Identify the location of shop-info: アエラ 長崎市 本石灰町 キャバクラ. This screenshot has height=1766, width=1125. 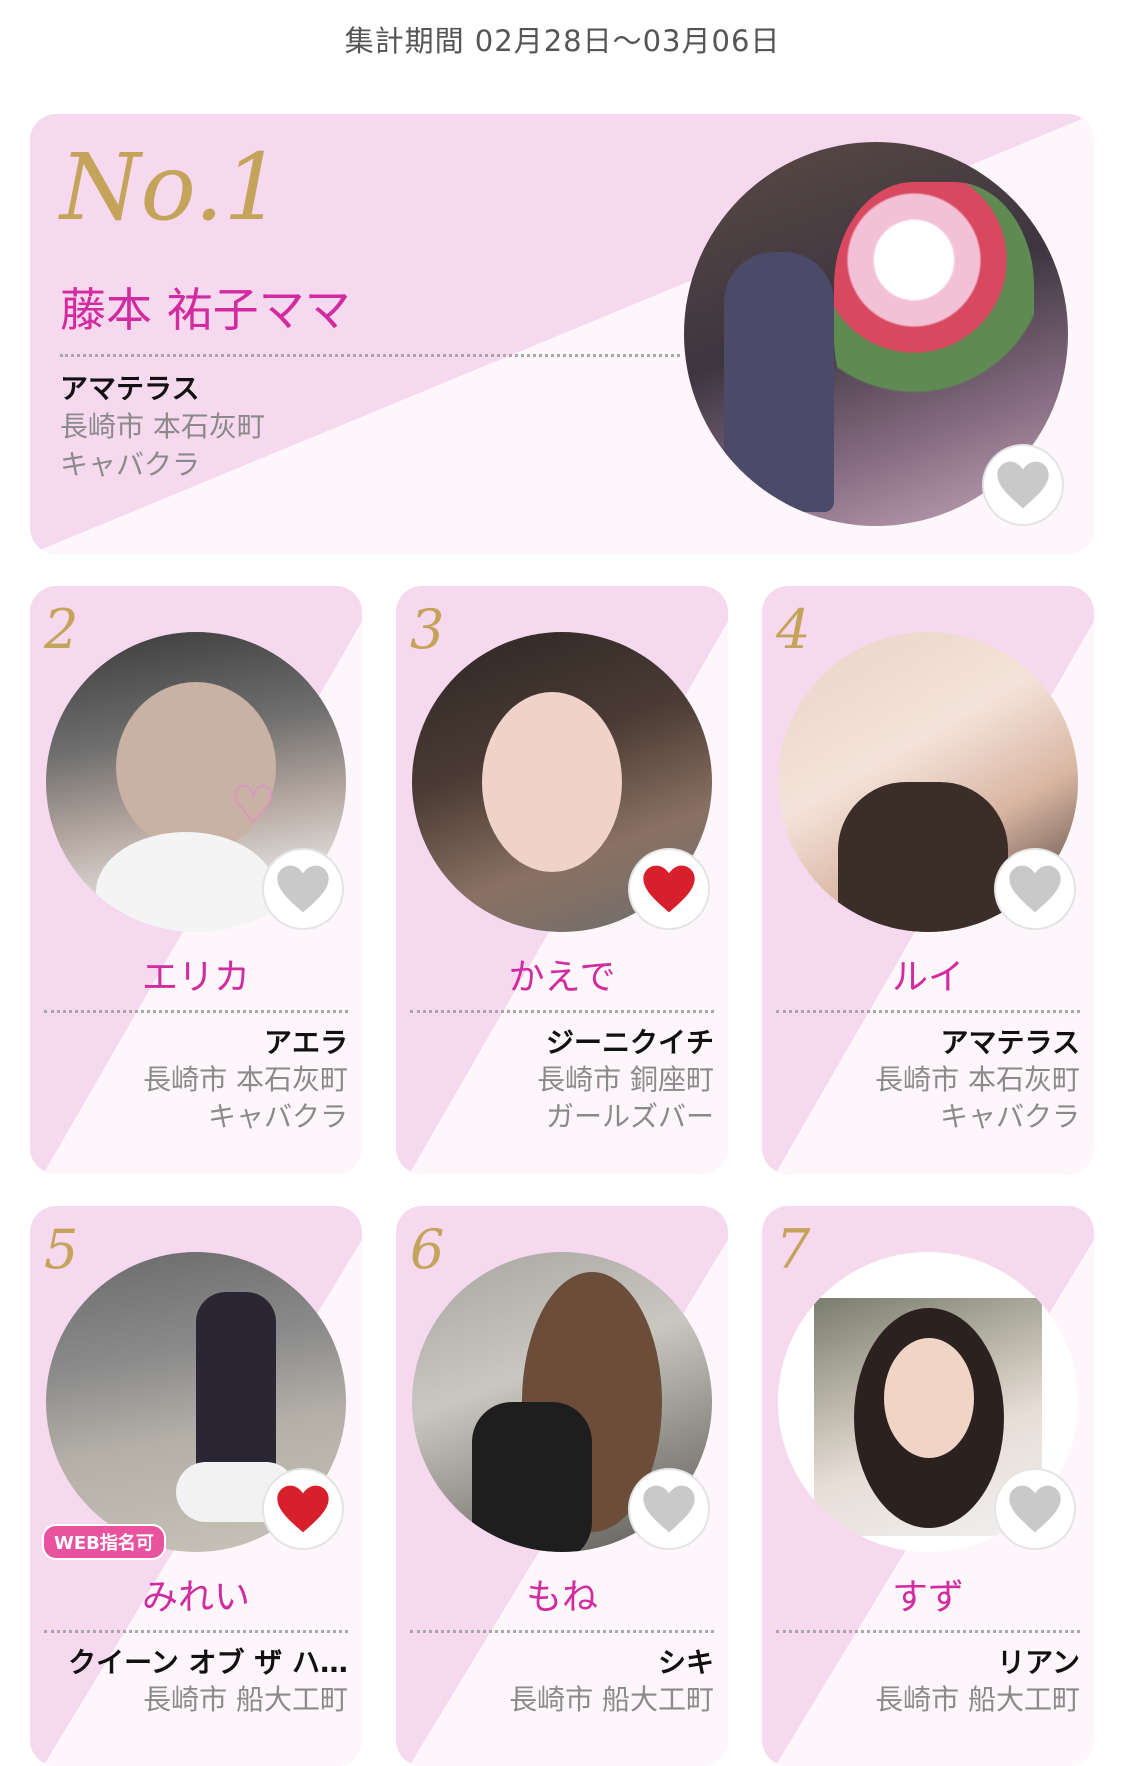
(245, 1079).